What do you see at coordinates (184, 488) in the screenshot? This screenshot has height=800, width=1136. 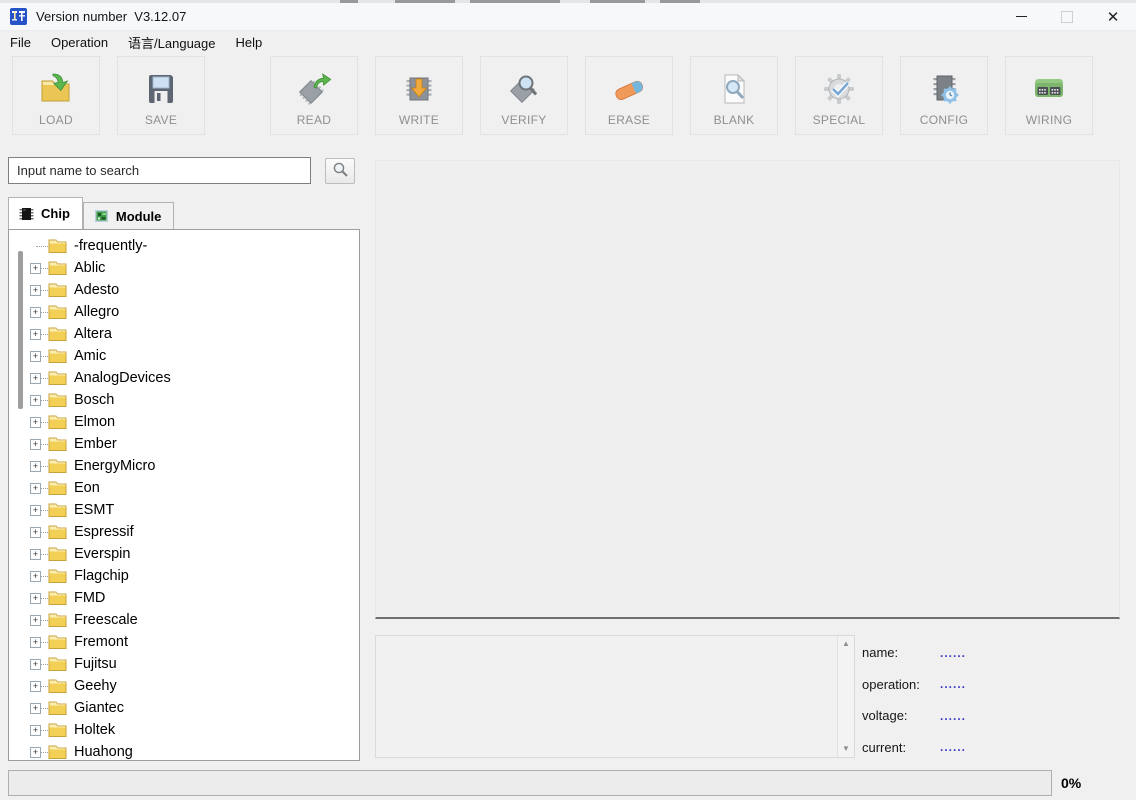 I see `tree-item: + Eon` at bounding box center [184, 488].